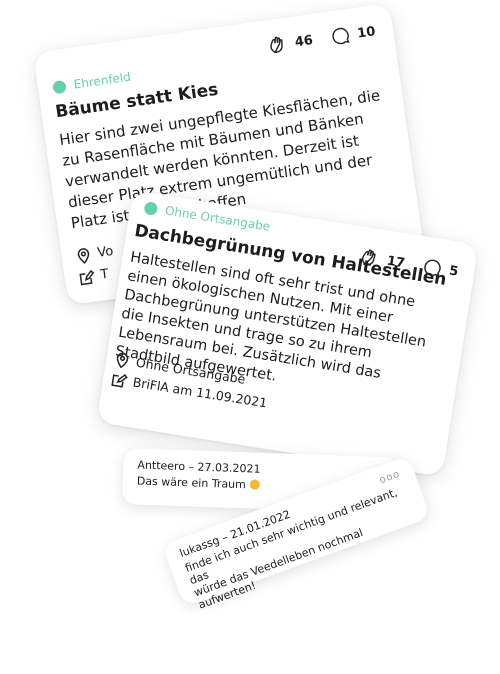  What do you see at coordinates (366, 32) in the screenshot?
I see `comment-count: 10` at bounding box center [366, 32].